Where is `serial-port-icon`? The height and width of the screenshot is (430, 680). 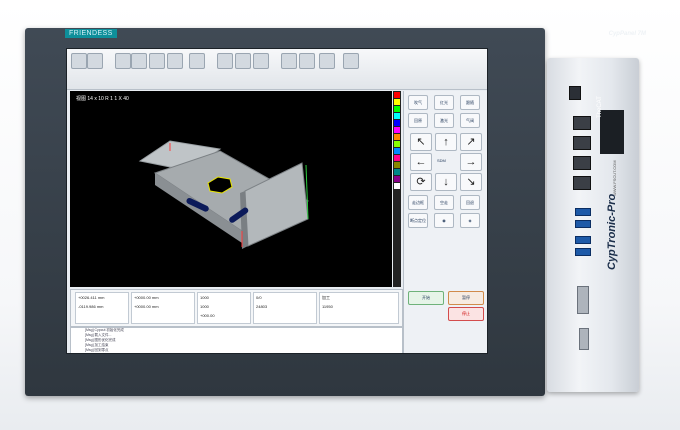
serial-port-icon is located at coordinates (584, 339).